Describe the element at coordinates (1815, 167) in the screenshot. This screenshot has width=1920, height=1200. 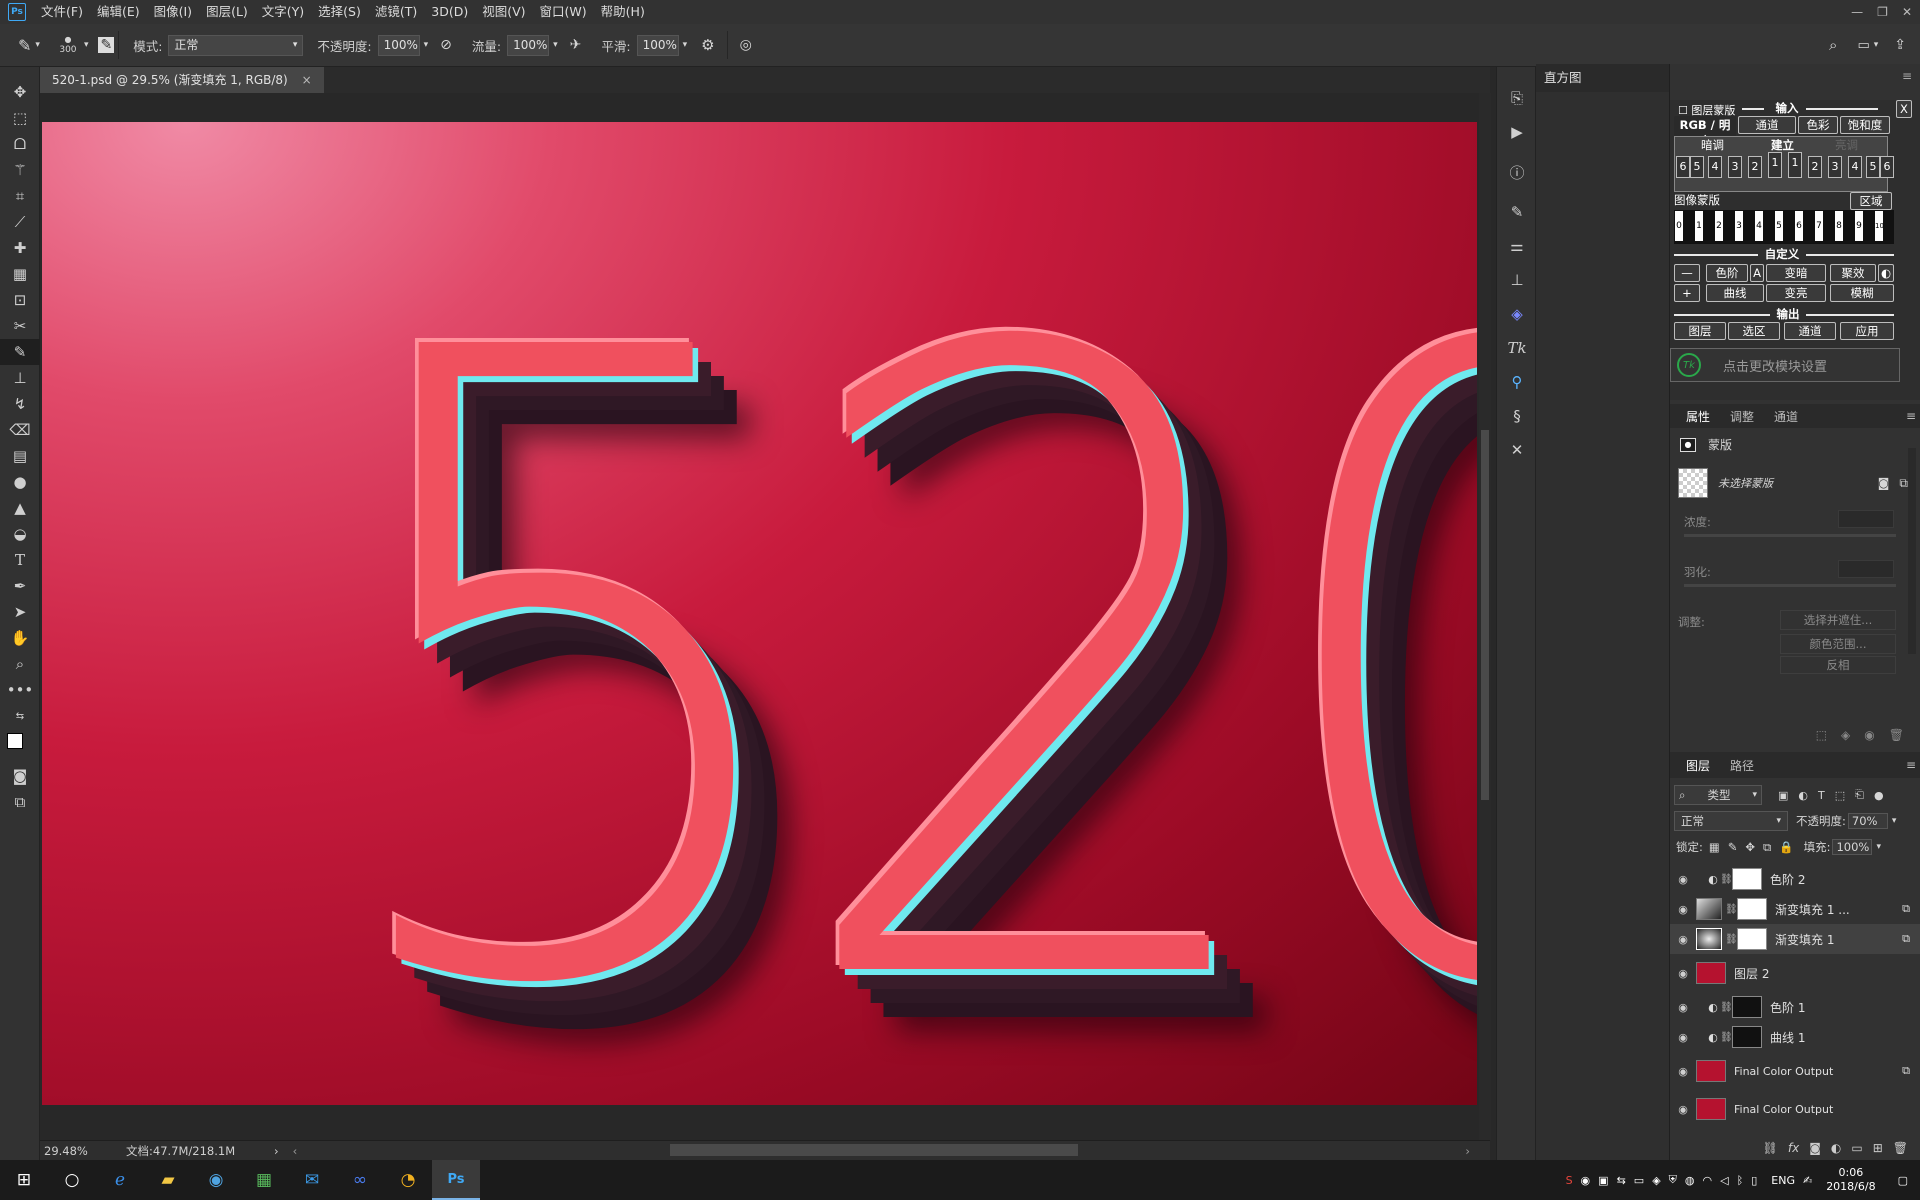
I see `bright-level-2: 2` at that location.